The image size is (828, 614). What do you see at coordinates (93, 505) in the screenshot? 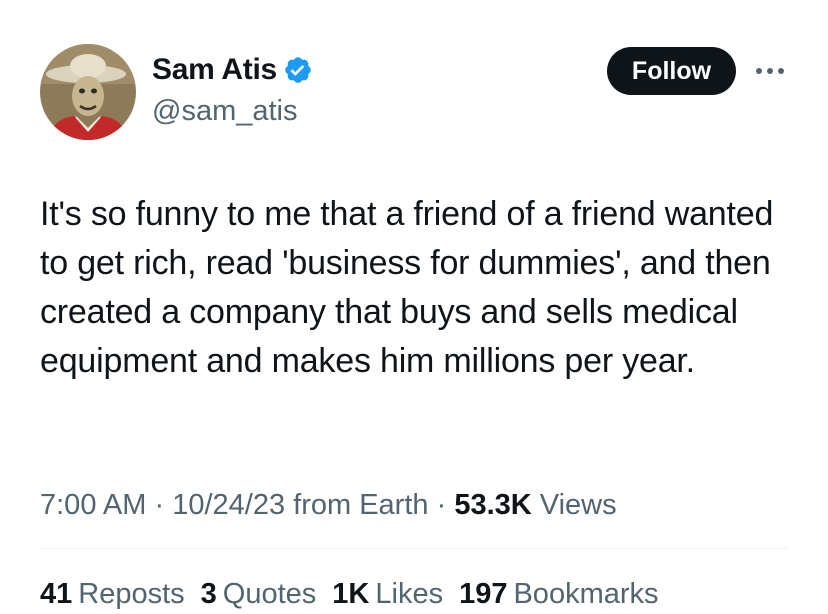
I see `tweet-time: 7:00 AM` at bounding box center [93, 505].